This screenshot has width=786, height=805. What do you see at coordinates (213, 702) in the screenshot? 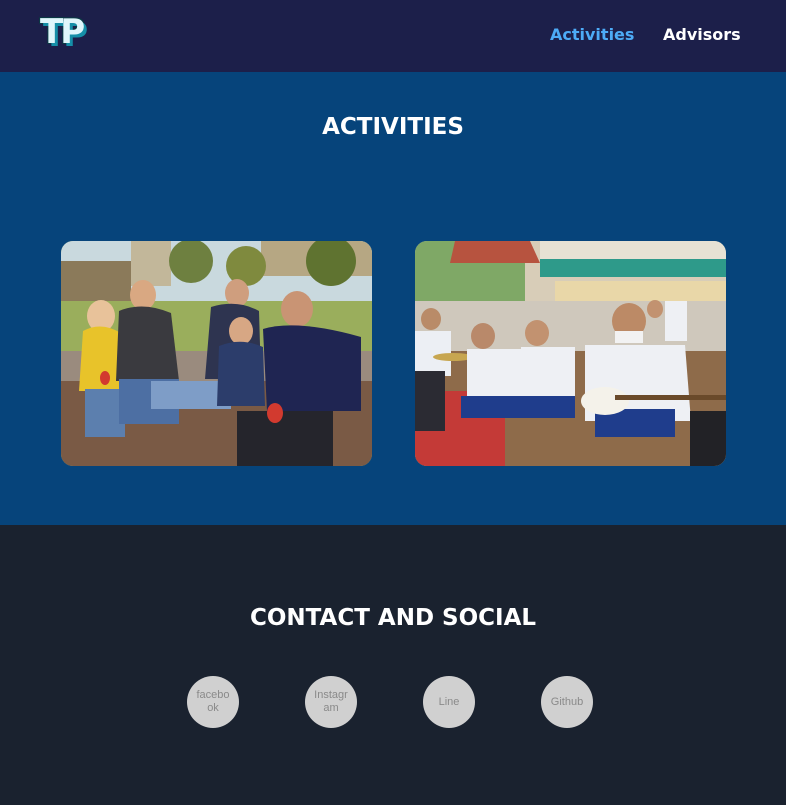
I see `facebook-link: facebook` at bounding box center [213, 702].